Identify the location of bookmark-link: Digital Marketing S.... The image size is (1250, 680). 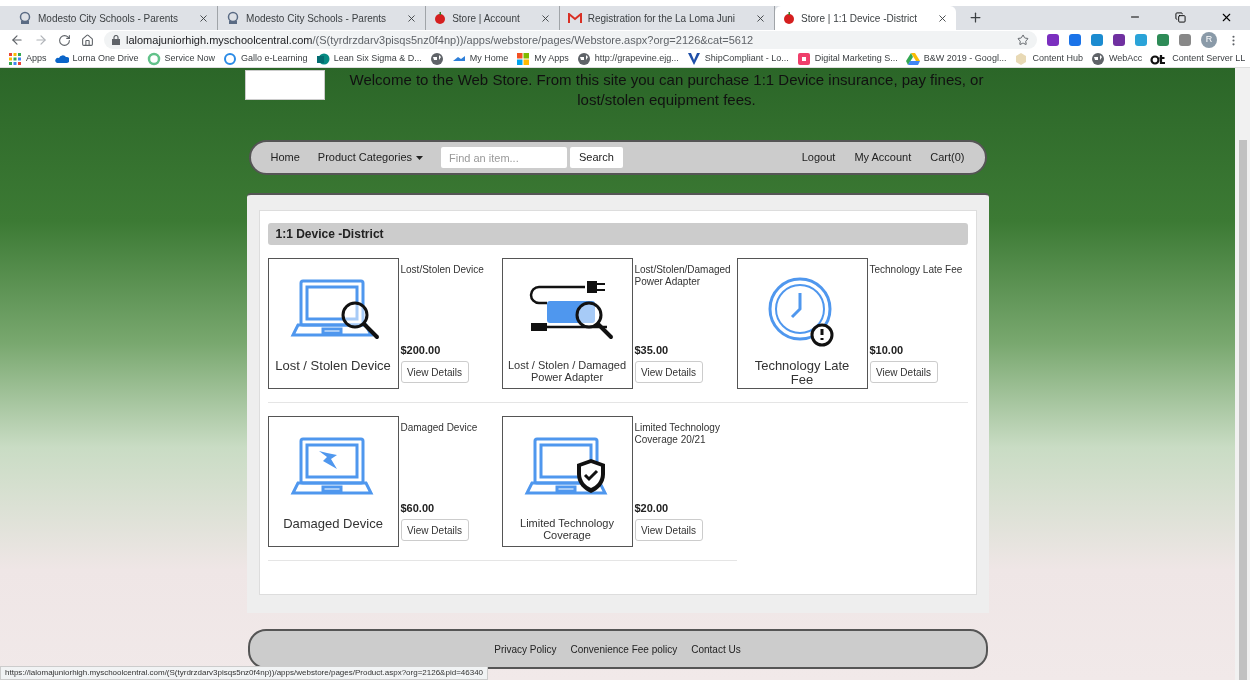
(856, 58).